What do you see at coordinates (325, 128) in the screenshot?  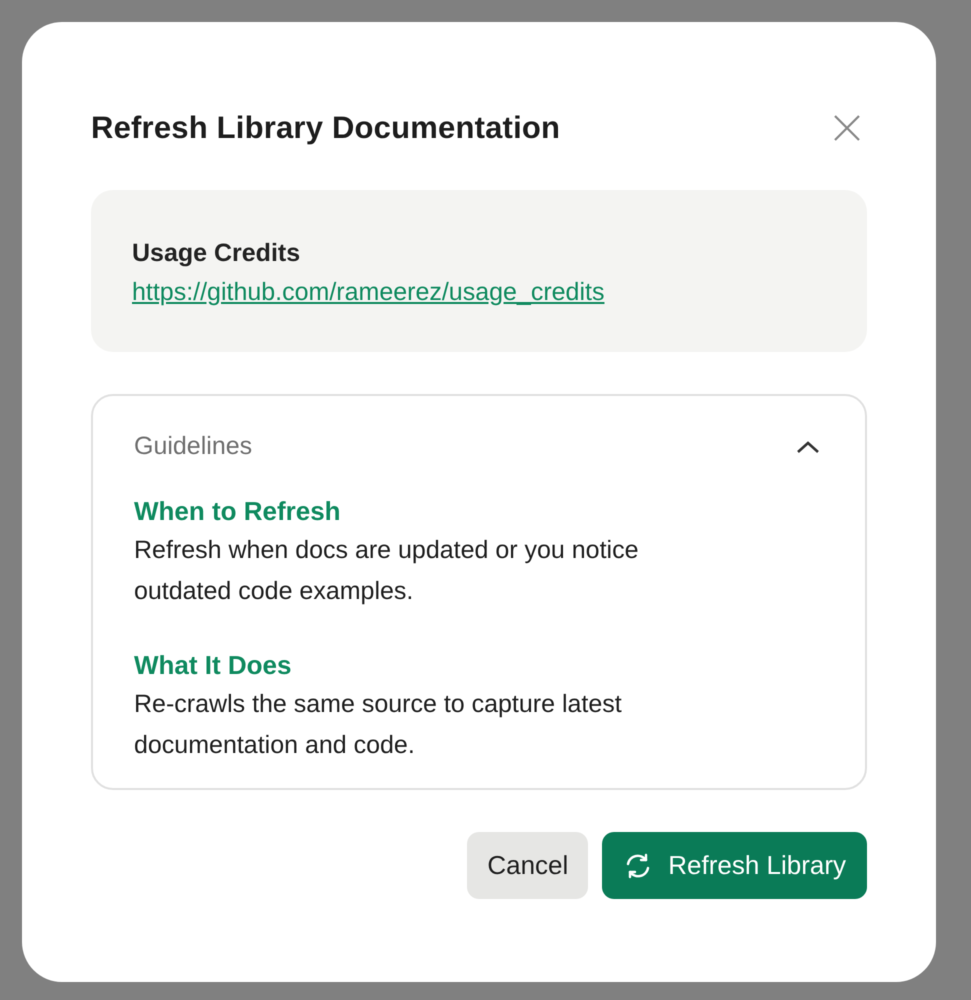 I see `dialog-title: Refresh Library Documentation` at bounding box center [325, 128].